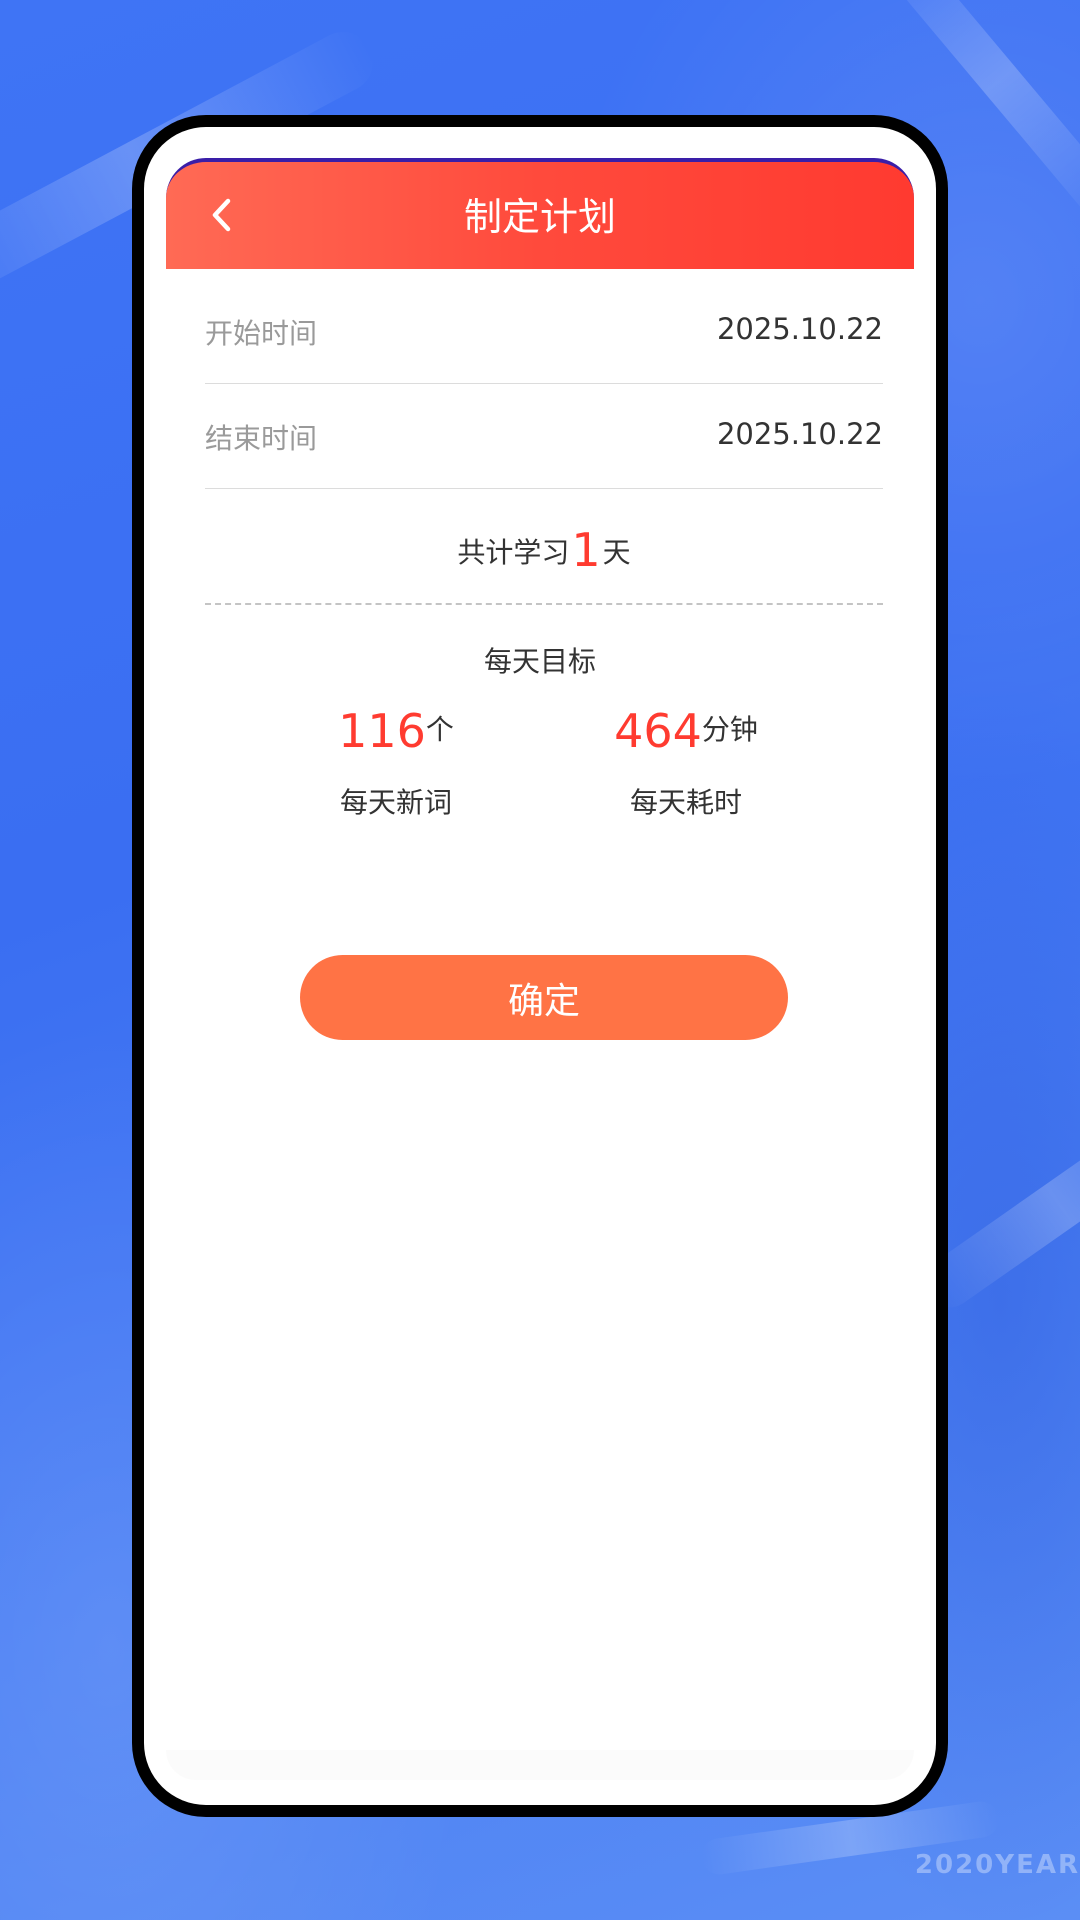 Image resolution: width=1080 pixels, height=1920 pixels. Describe the element at coordinates (997, 1865) in the screenshot. I see `watermark: 2020YEAR` at that location.